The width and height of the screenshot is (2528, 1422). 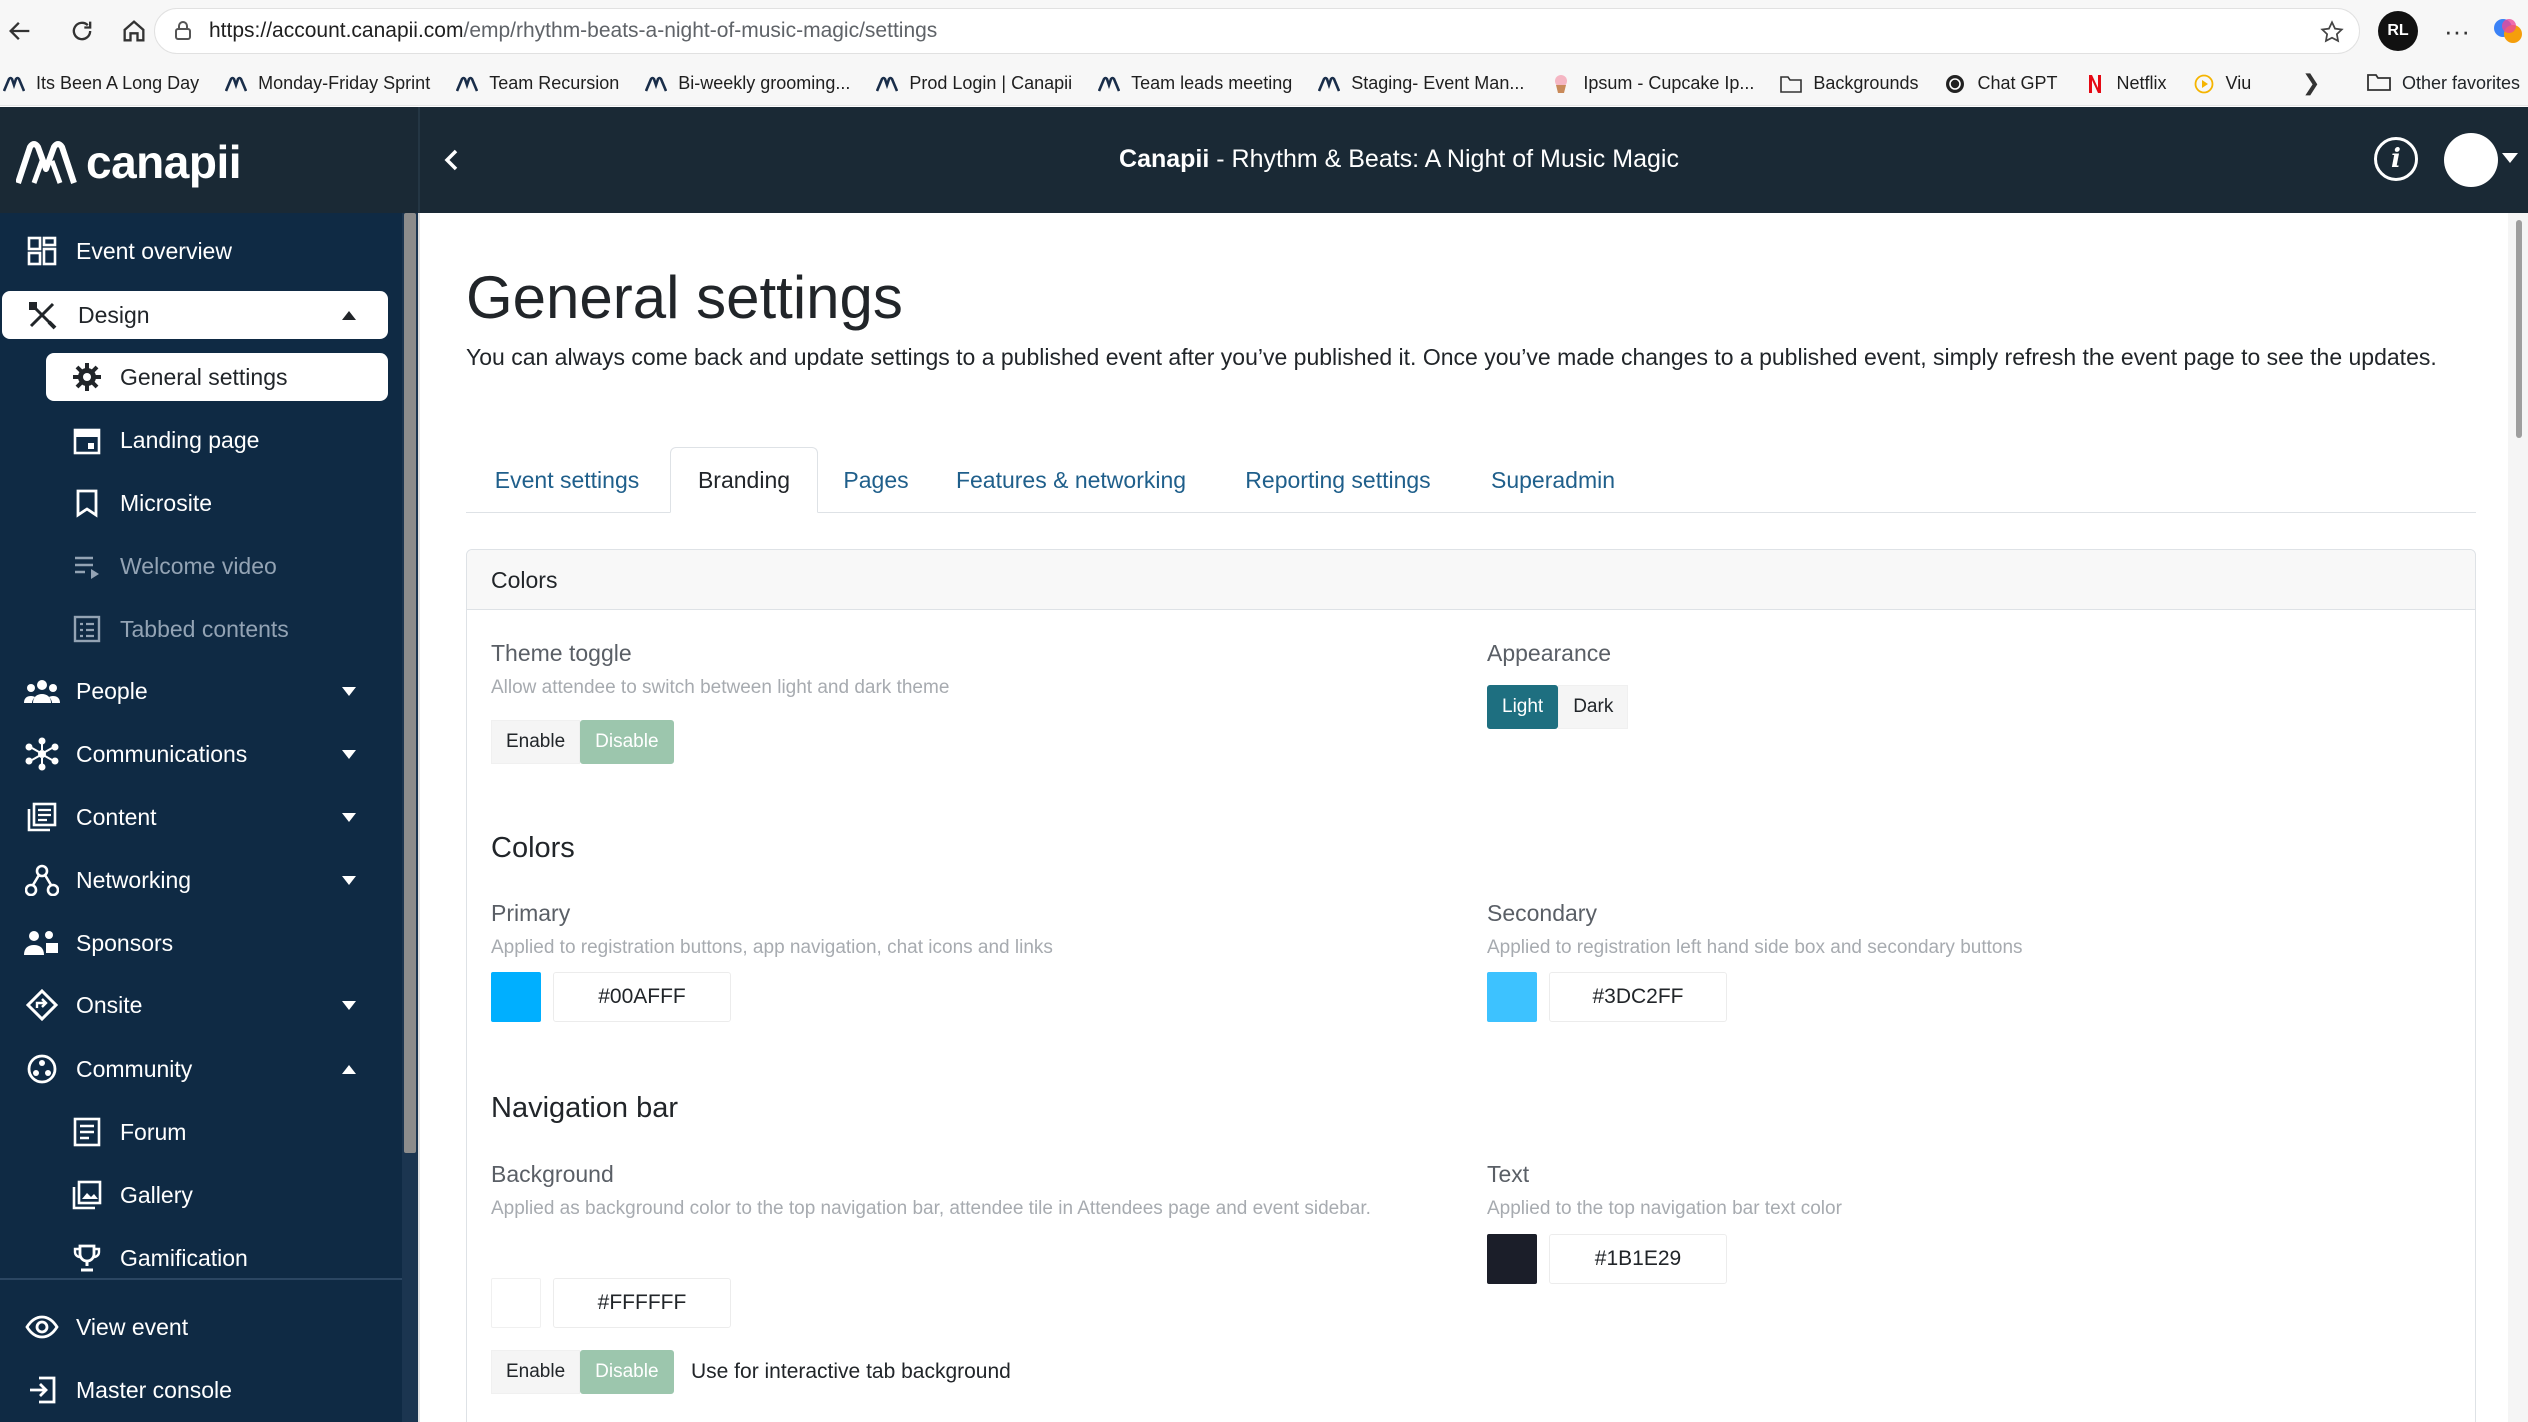 I want to click on theme-toggle-enable-button: Enable, so click(x=536, y=742).